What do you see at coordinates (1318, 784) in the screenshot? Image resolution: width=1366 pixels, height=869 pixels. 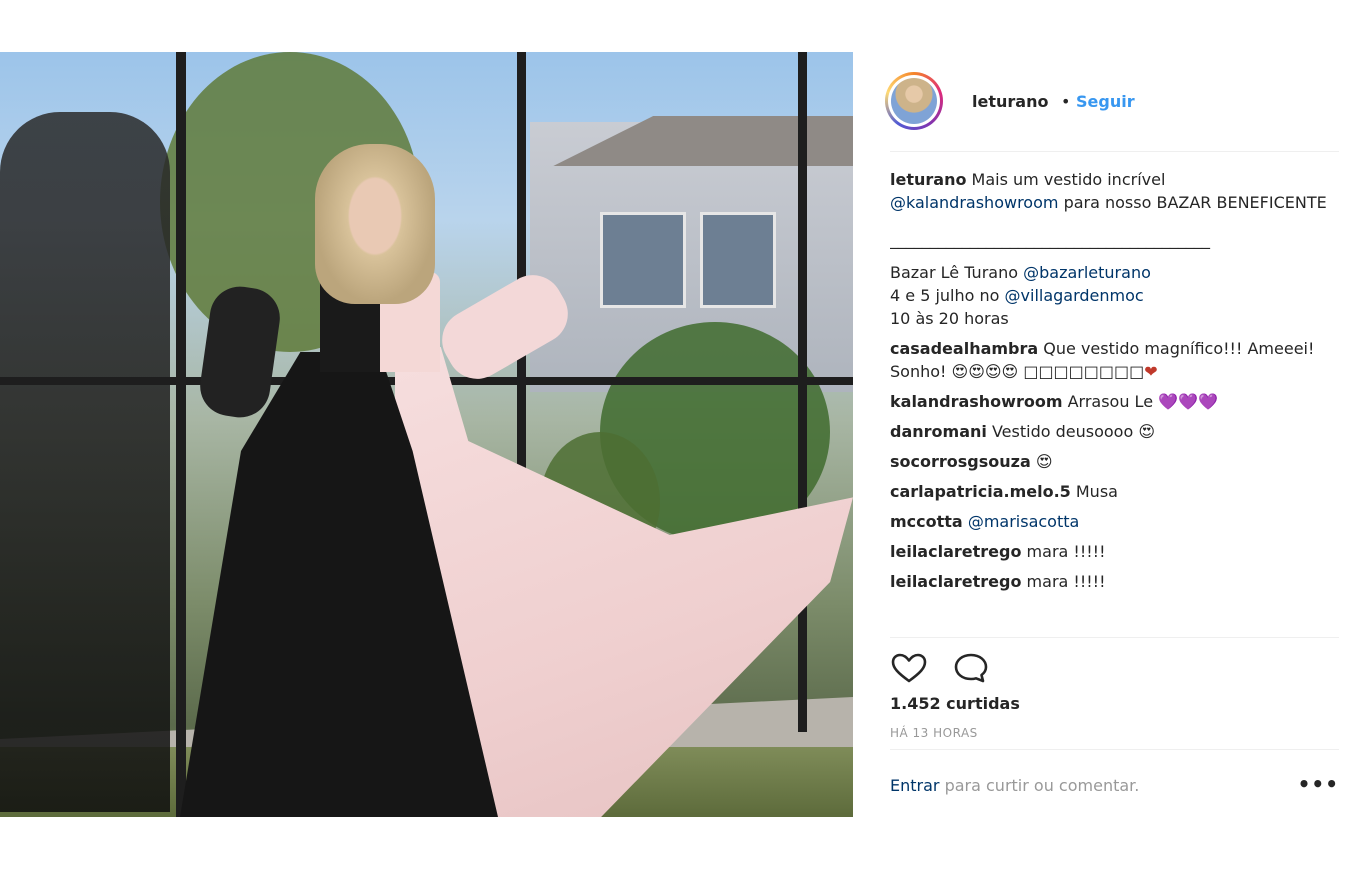 I see `more-options-icon: •••` at bounding box center [1318, 784].